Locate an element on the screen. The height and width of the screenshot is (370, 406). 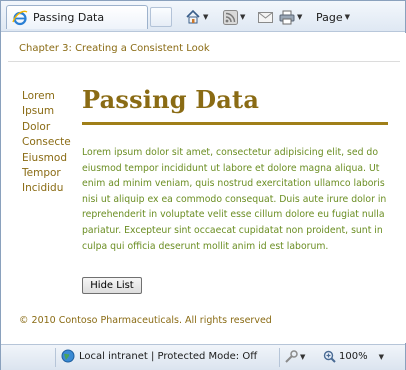
tools-icon is located at coordinates (291, 356).